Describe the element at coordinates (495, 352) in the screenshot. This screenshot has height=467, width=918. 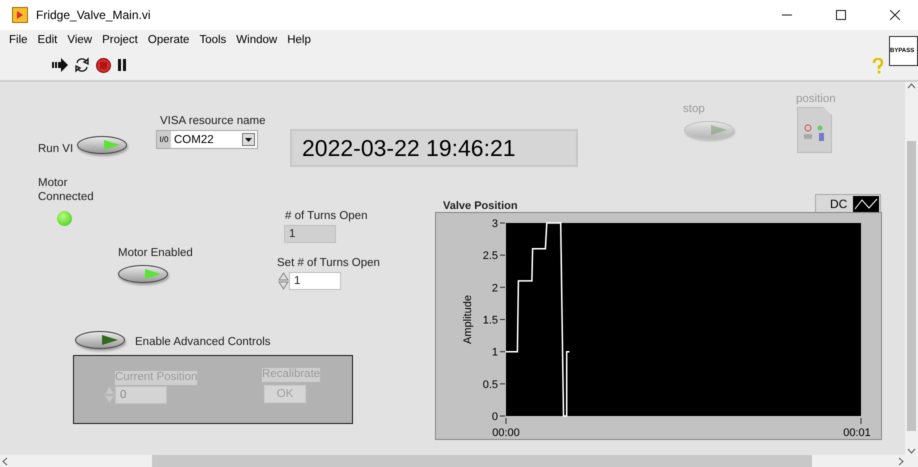
I see `y-tick-label: 1` at that location.